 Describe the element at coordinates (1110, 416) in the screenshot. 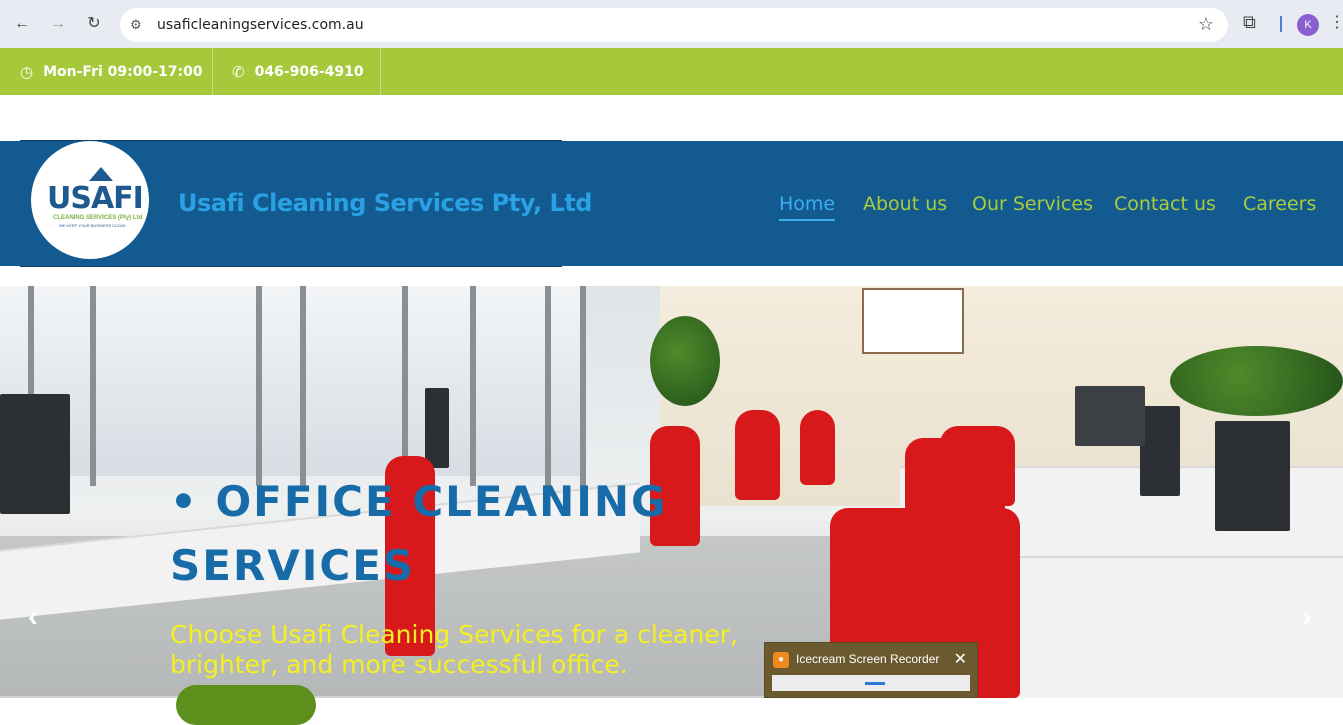

I see `printer-image` at that location.